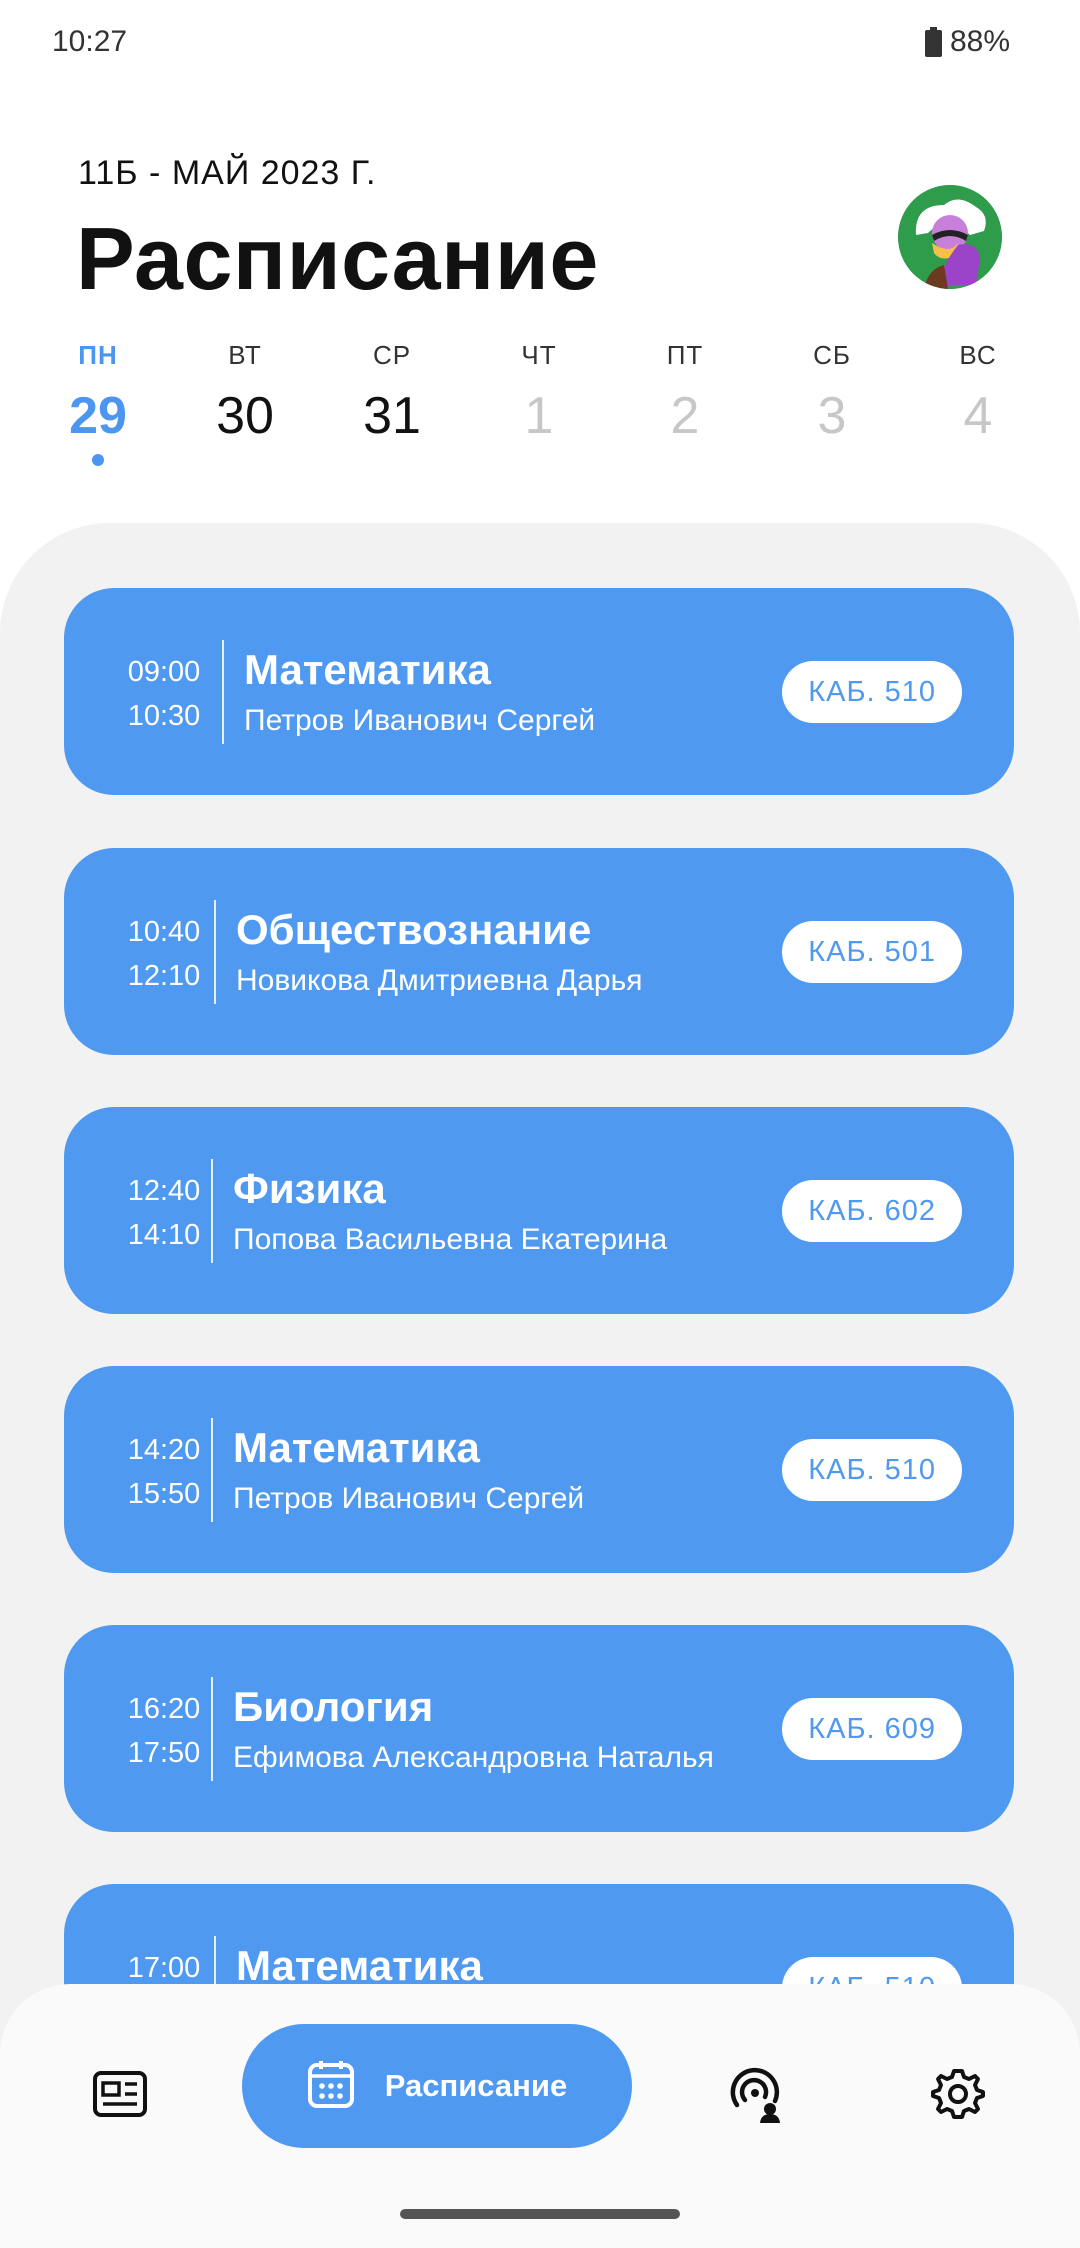 The height and width of the screenshot is (2248, 1080). I want to click on lesson-end: 17:50, so click(164, 1753).